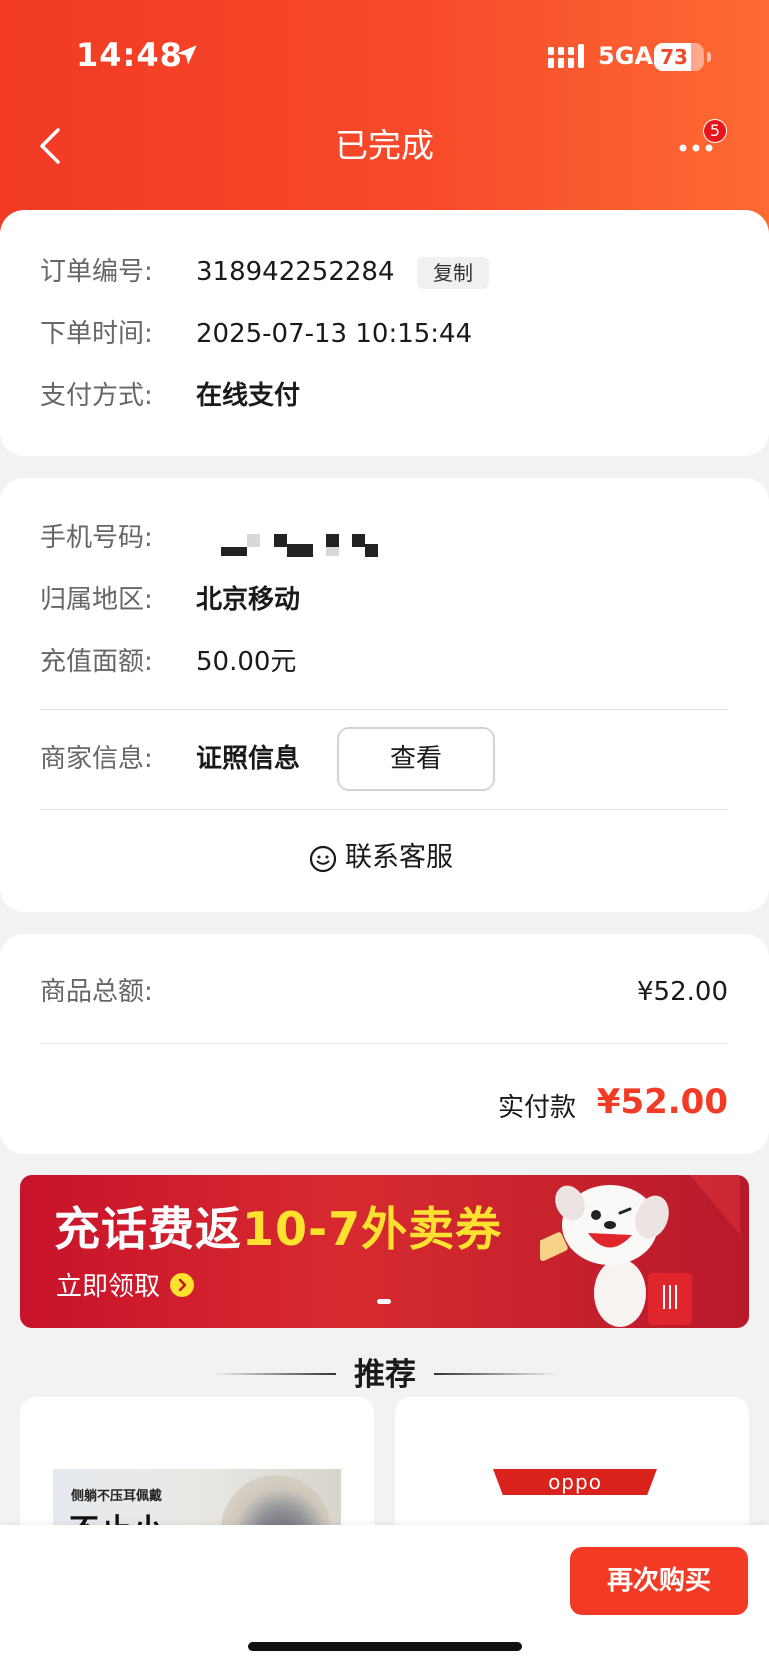 The height and width of the screenshot is (1665, 769). I want to click on buy-again-button: 再次购买, so click(659, 1581).